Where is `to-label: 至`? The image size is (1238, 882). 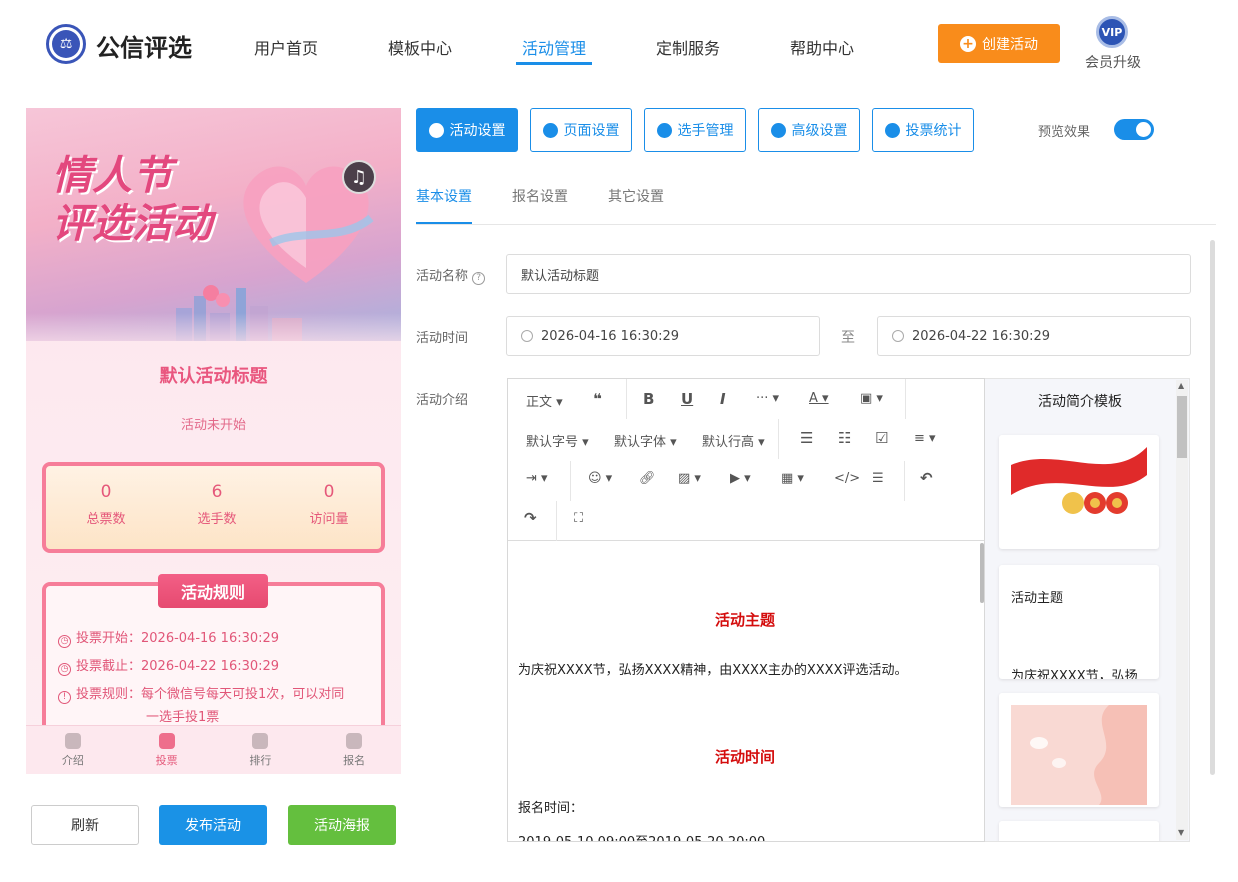
to-label: 至 is located at coordinates (848, 338).